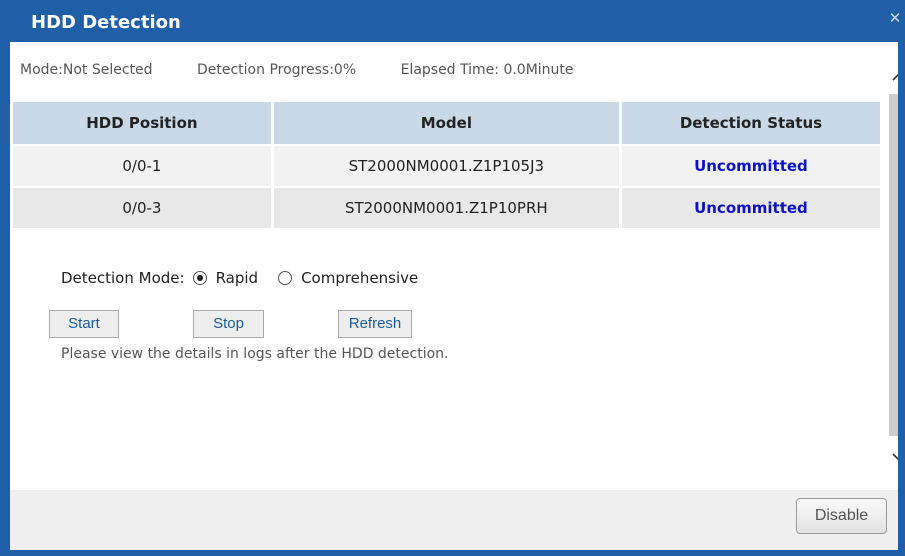 The image size is (905, 556). I want to click on scrollbar-thumb, so click(893, 265).